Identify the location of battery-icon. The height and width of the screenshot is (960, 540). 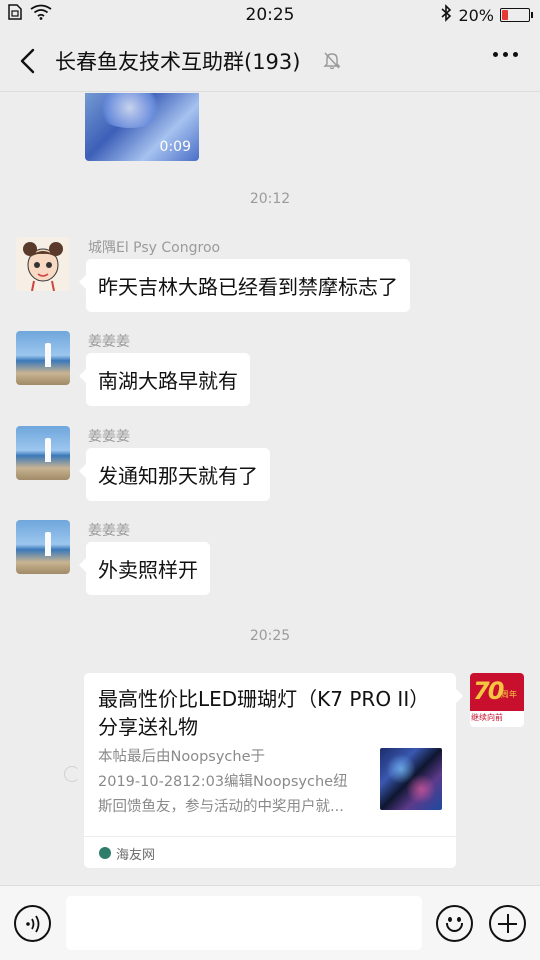
(516, 15).